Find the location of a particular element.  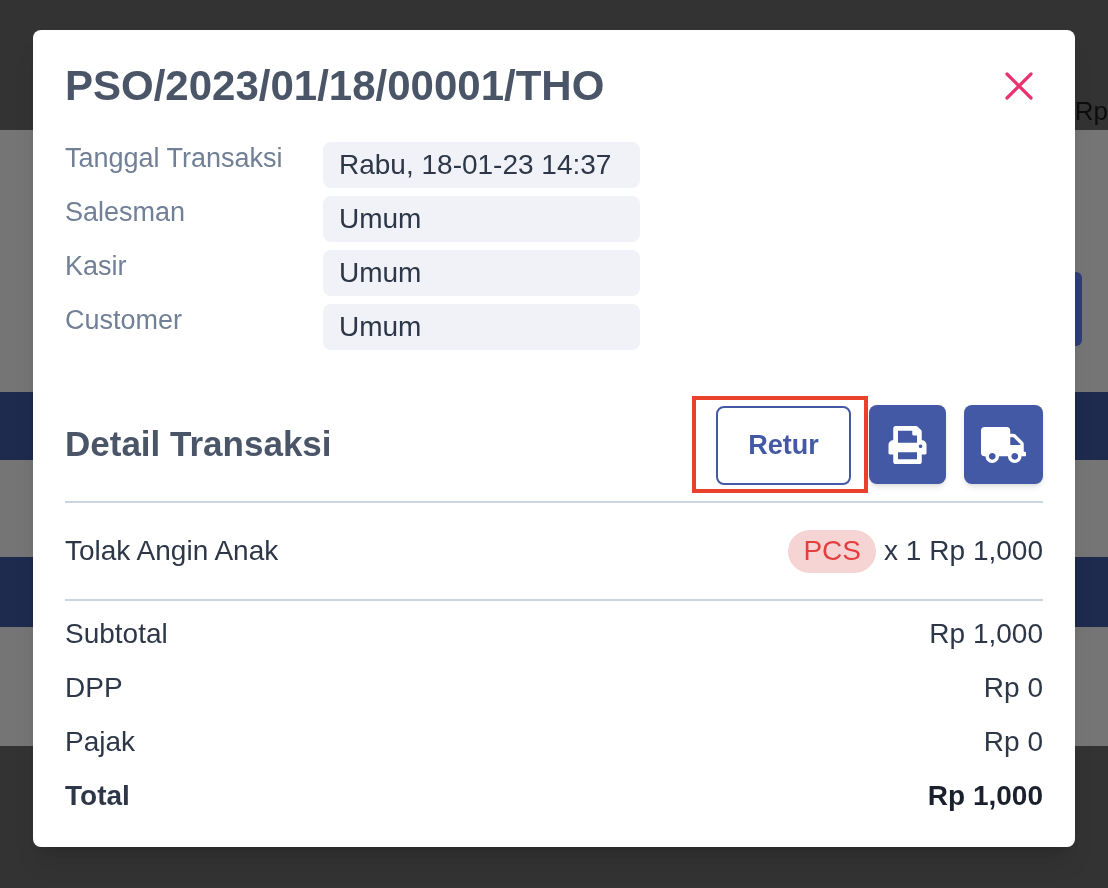

info-label: Tanggal Transaksi is located at coordinates (174, 158).